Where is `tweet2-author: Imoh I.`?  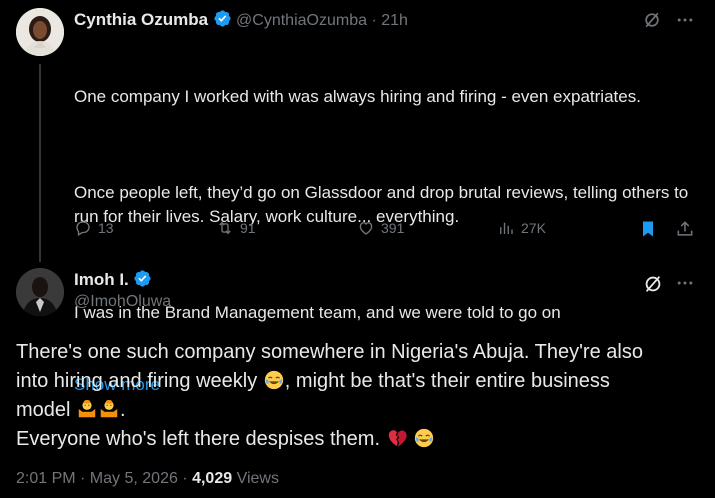
tweet2-author: Imoh I. is located at coordinates (113, 279).